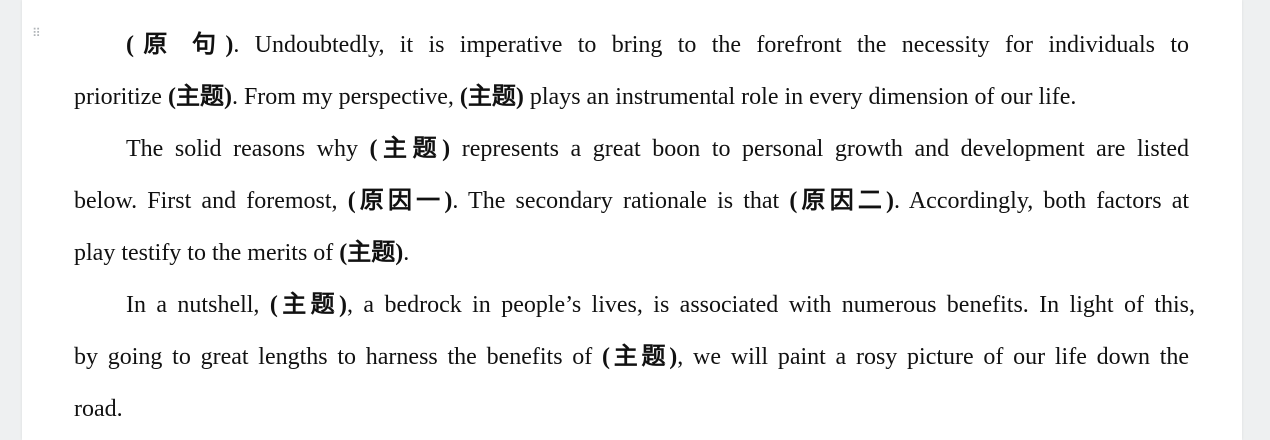 Image resolution: width=1270 pixels, height=440 pixels. Describe the element at coordinates (211, 201) in the screenshot. I see `text-segment: below. First and foremost,` at that location.